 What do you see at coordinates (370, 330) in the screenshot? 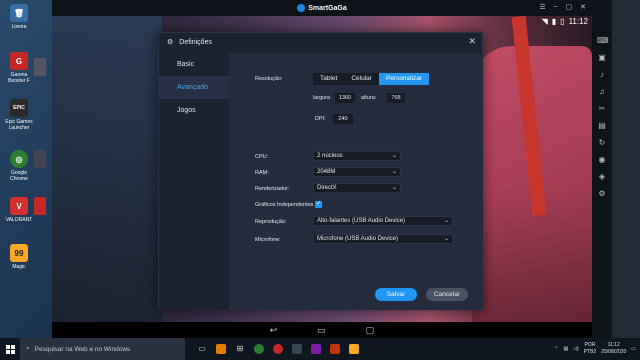
I see `recents-icon: ▢` at bounding box center [370, 330].